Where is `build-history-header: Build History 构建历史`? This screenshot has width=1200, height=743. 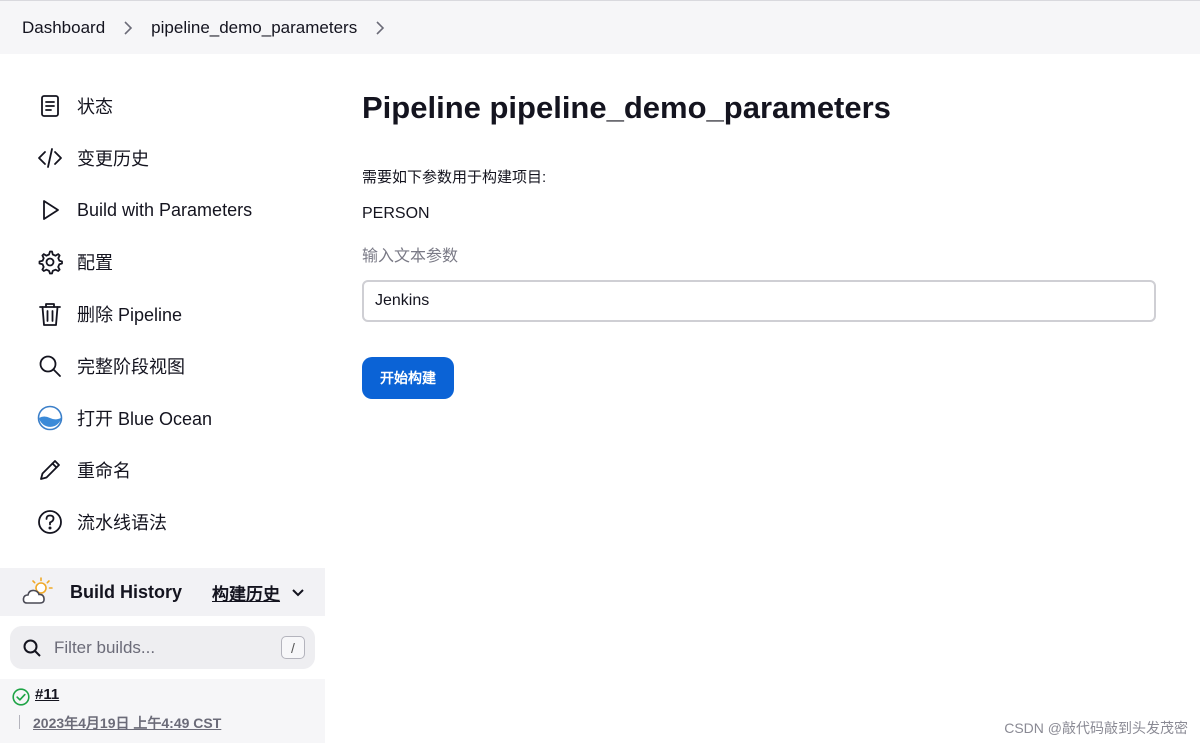
build-history-header: Build History 构建历史 is located at coordinates (162, 592).